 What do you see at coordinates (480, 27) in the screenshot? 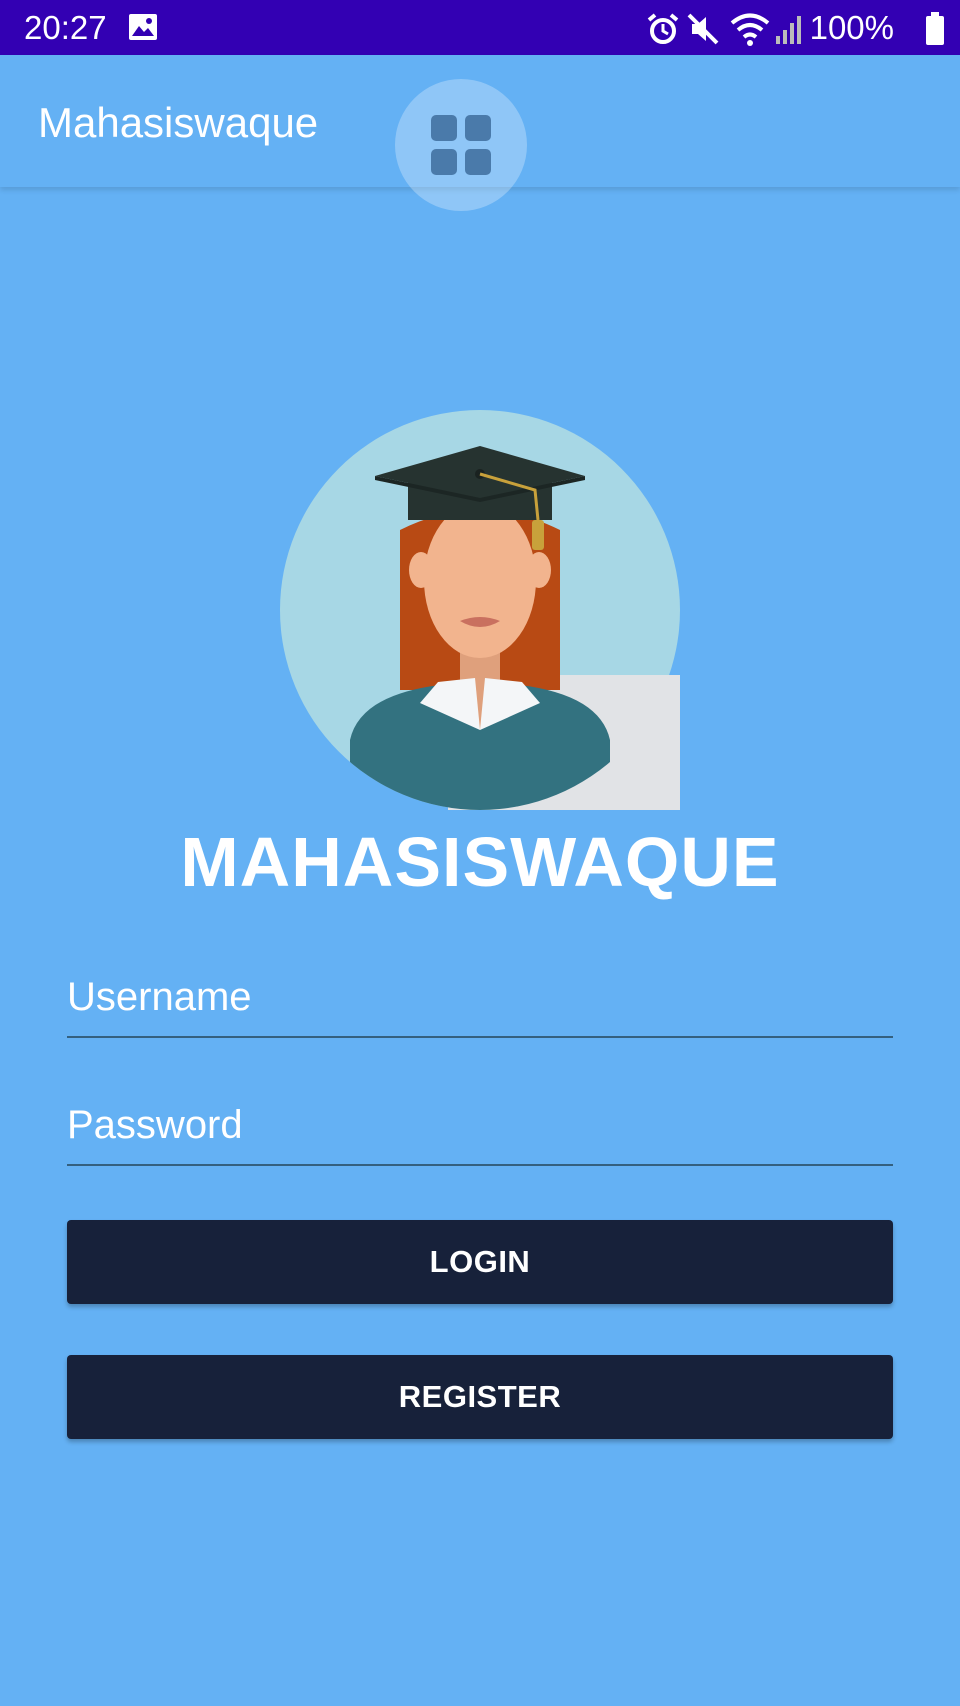
I see `status-bar: 20:27 100%` at bounding box center [480, 27].